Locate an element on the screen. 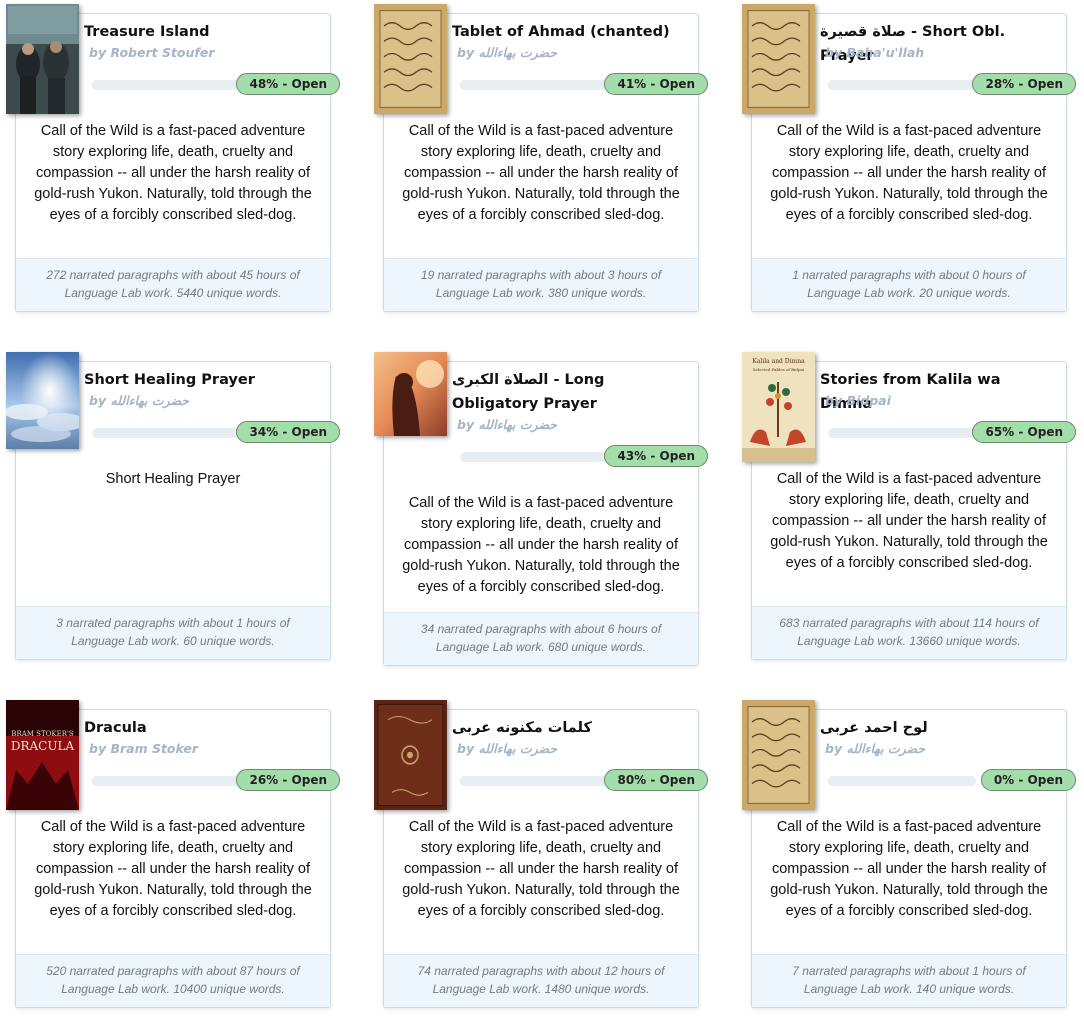  book-title: Treasure Island is located at coordinates (202, 32).